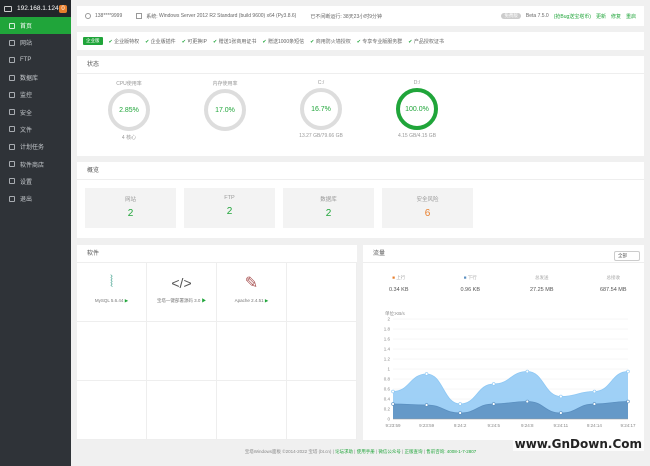 The height and width of the screenshot is (466, 650). What do you see at coordinates (26, 60) in the screenshot?
I see `sidebar-item-label: FTP` at bounding box center [26, 60].